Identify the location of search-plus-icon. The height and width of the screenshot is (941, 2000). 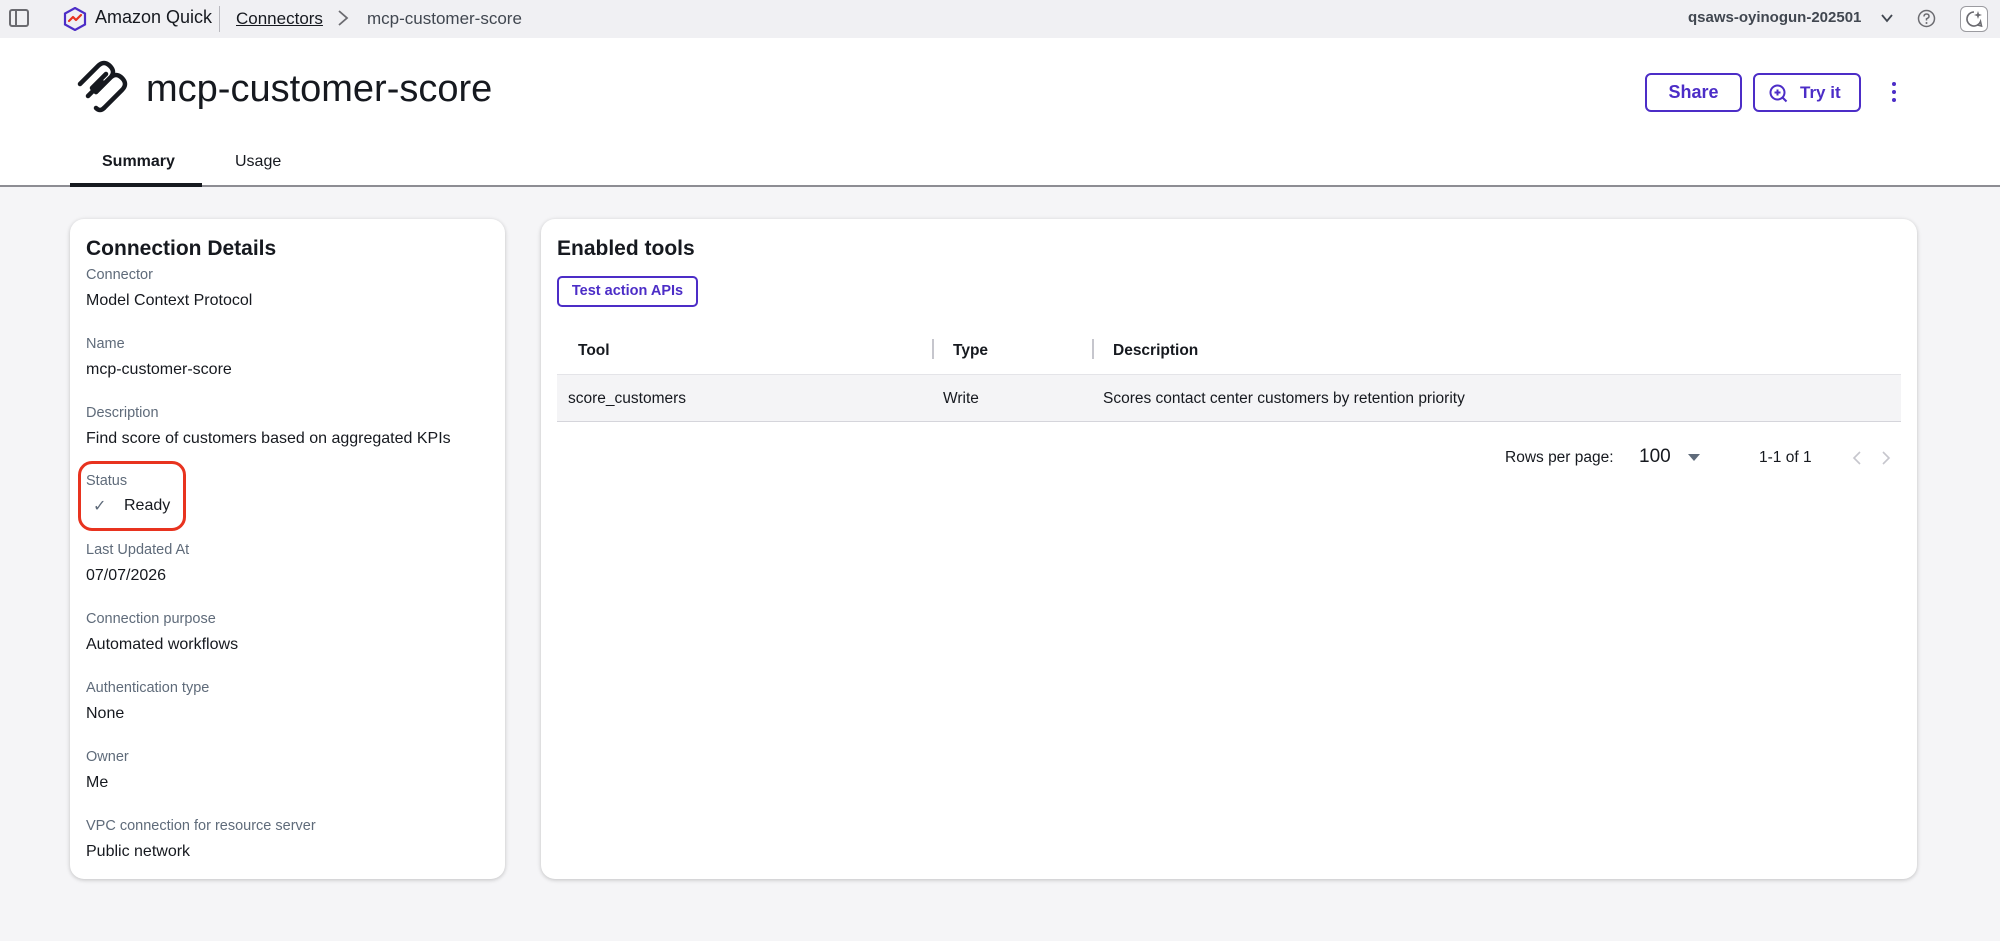
(1778, 93).